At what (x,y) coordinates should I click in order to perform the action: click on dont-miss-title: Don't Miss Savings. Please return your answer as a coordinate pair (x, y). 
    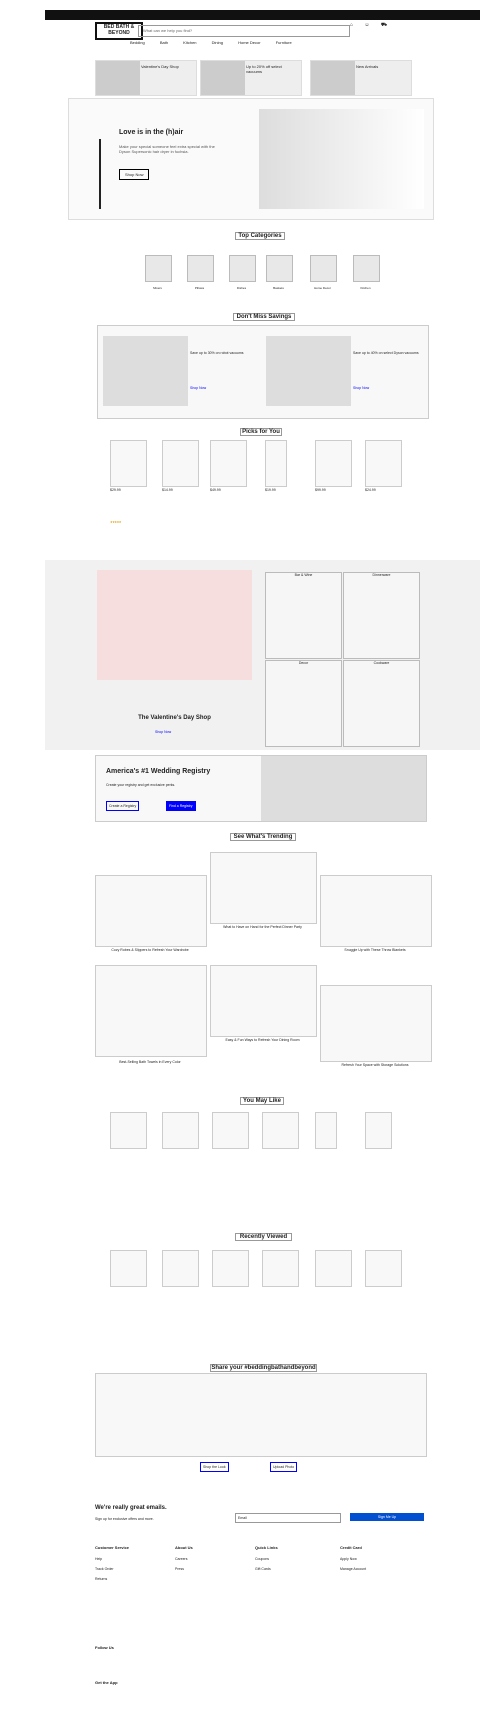
    Looking at the image, I should click on (264, 317).